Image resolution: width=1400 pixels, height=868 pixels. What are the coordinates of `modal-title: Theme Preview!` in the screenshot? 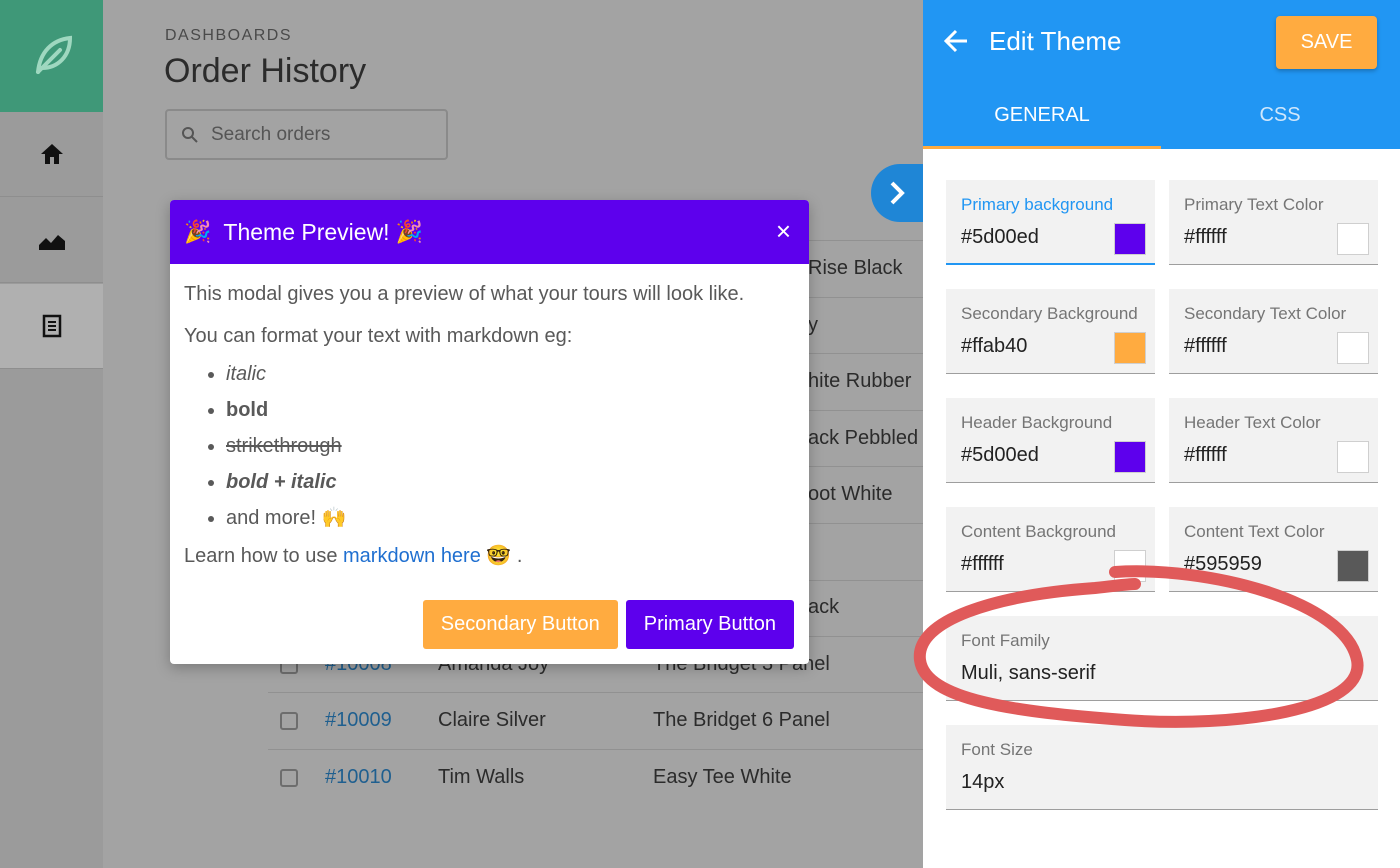 It's located at (306, 231).